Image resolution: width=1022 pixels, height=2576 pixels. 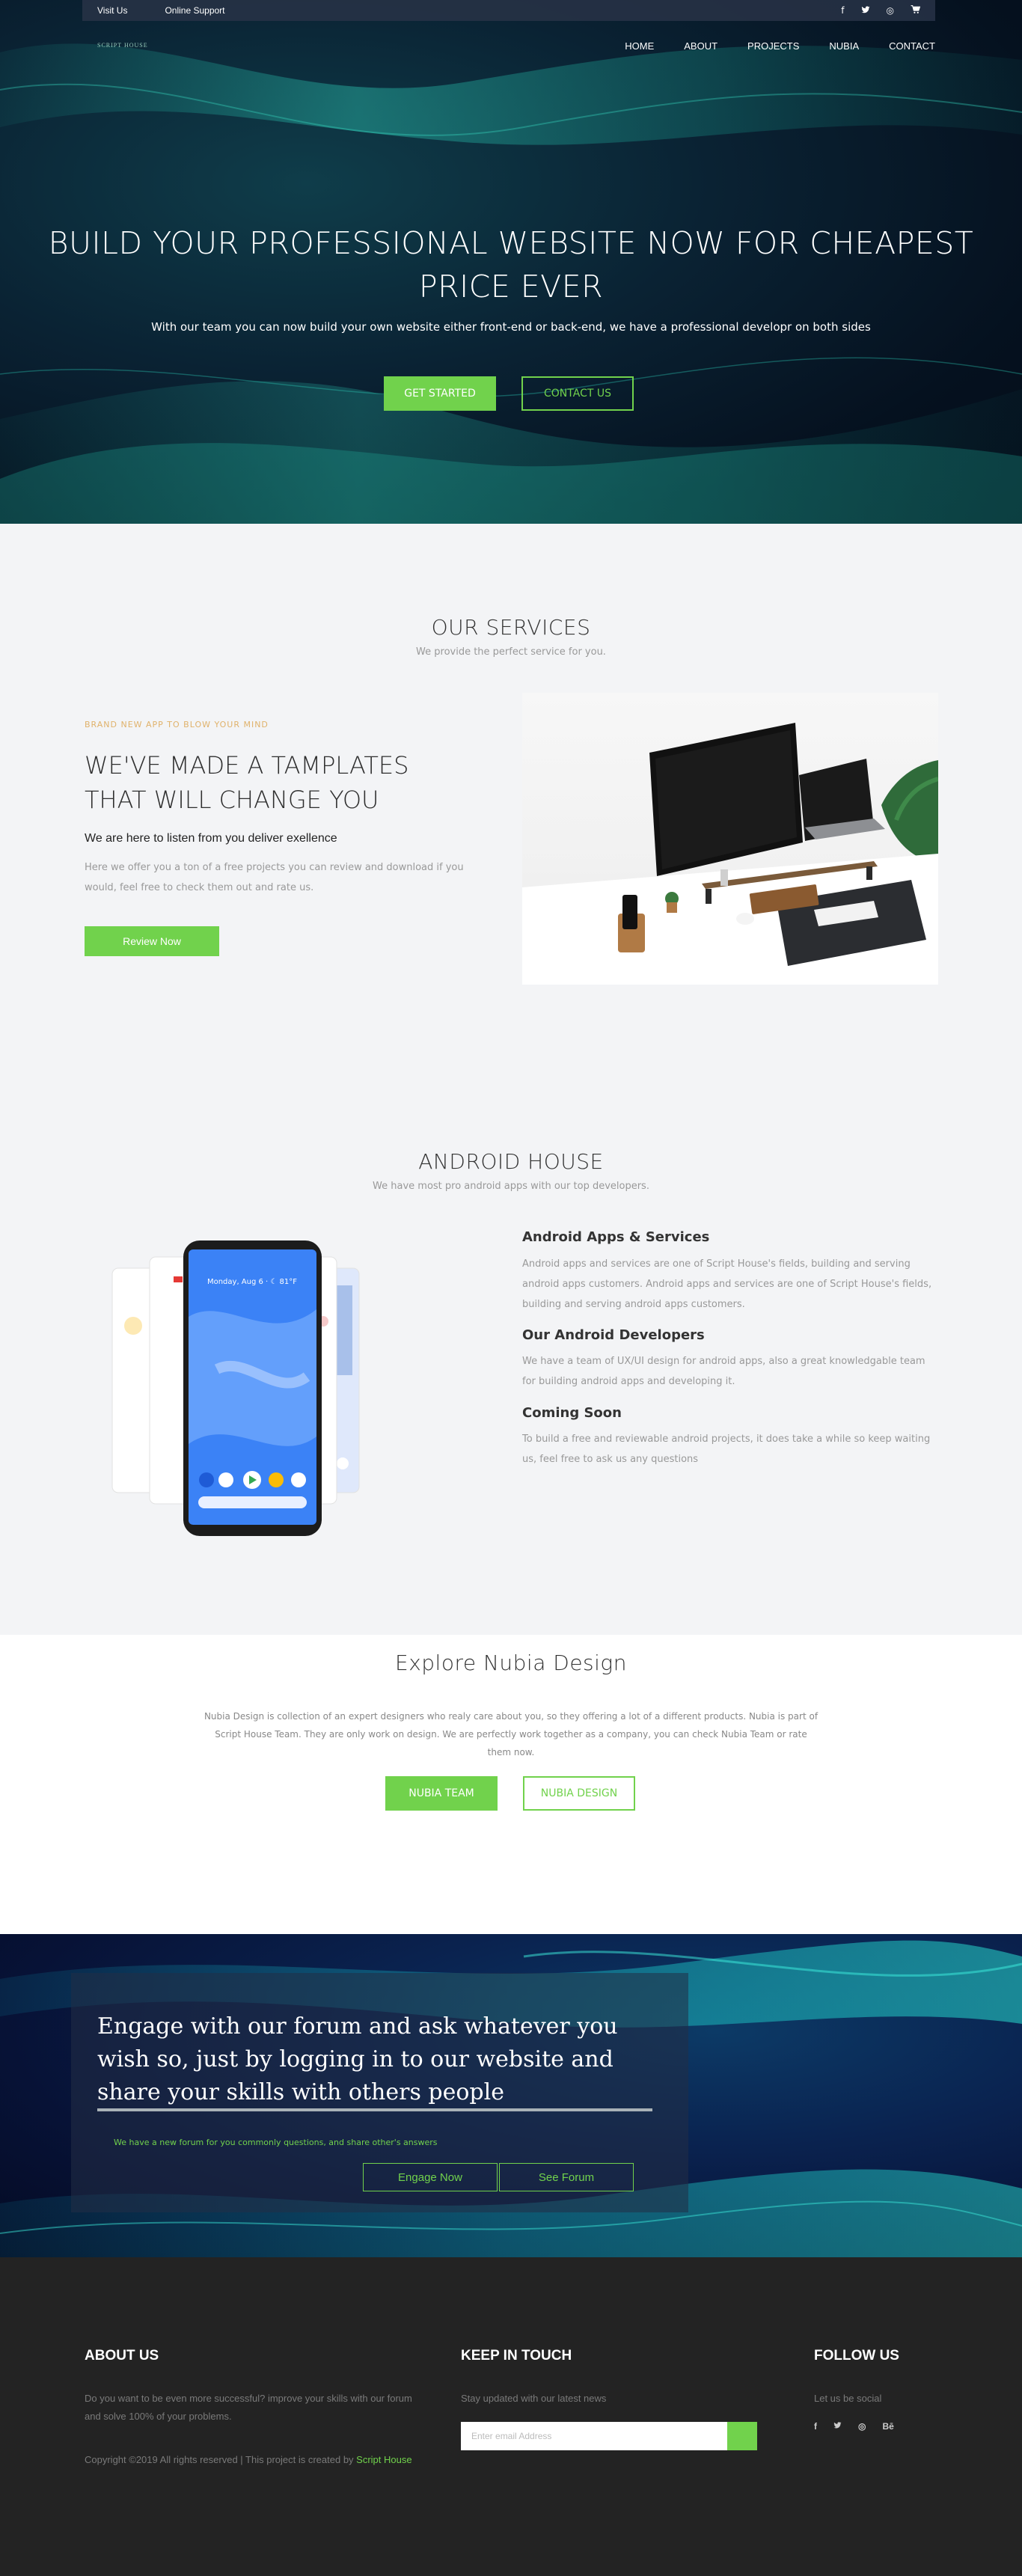 I want to click on review-now-button: Review Now, so click(x=152, y=941).